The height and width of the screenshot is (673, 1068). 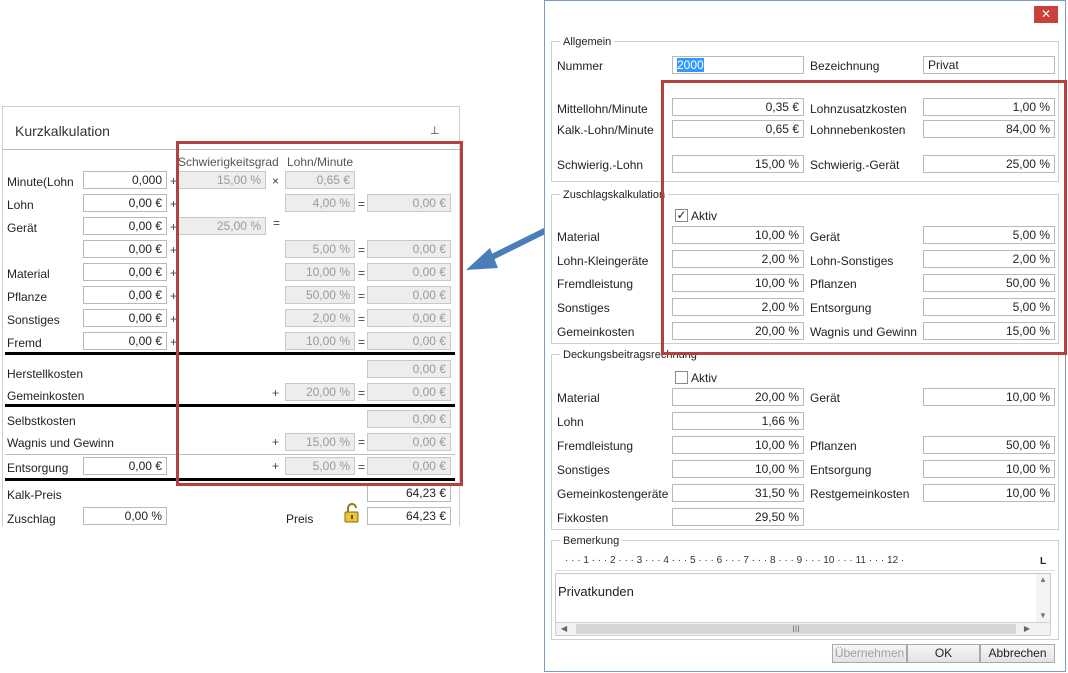 I want to click on deckung-label: Entsorgung, so click(x=841, y=470).